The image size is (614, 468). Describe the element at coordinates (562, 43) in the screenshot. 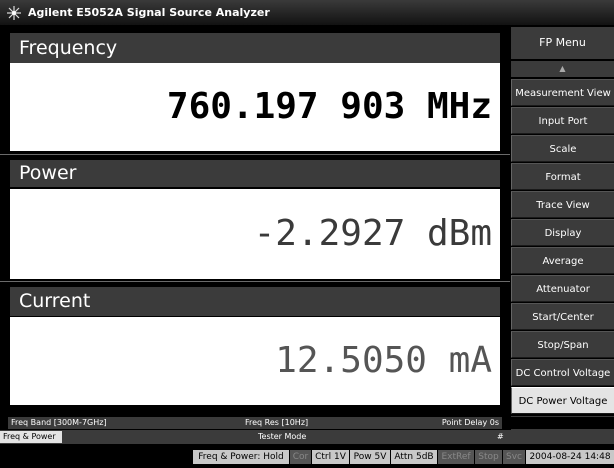

I see `fp-menu-title: FP Menu` at that location.